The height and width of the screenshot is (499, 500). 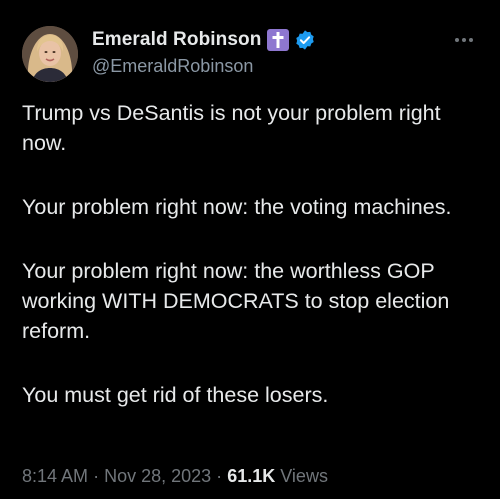 What do you see at coordinates (464, 40) in the screenshot?
I see `more-options-icon` at bounding box center [464, 40].